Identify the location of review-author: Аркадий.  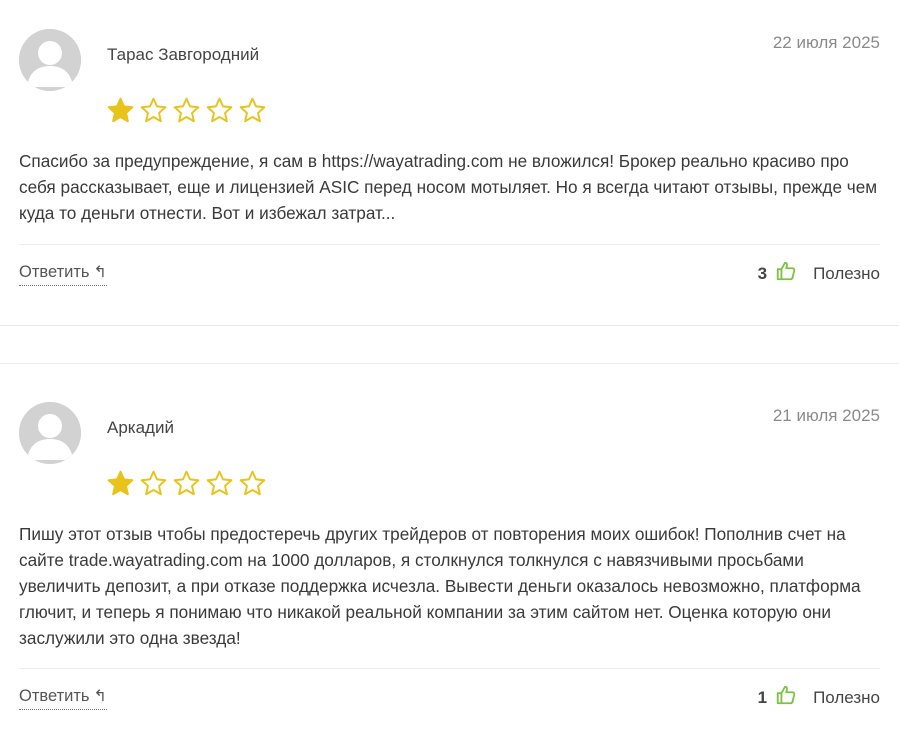
(140, 427).